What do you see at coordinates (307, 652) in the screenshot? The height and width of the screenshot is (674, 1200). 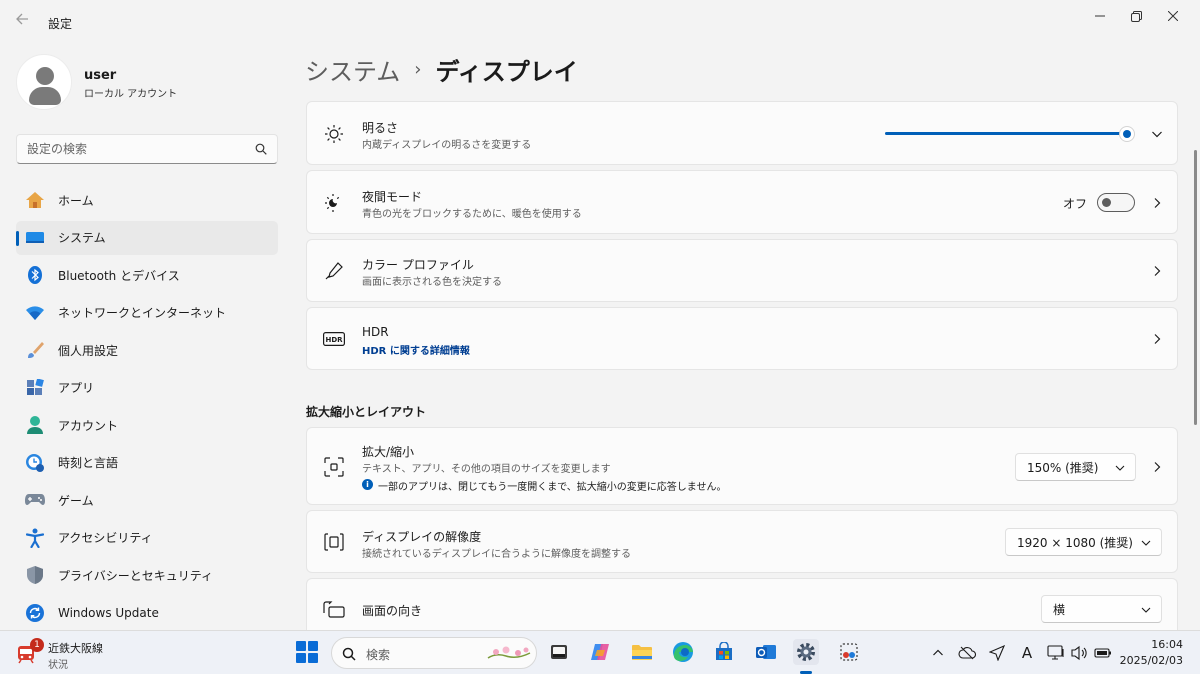 I see `start-button` at bounding box center [307, 652].